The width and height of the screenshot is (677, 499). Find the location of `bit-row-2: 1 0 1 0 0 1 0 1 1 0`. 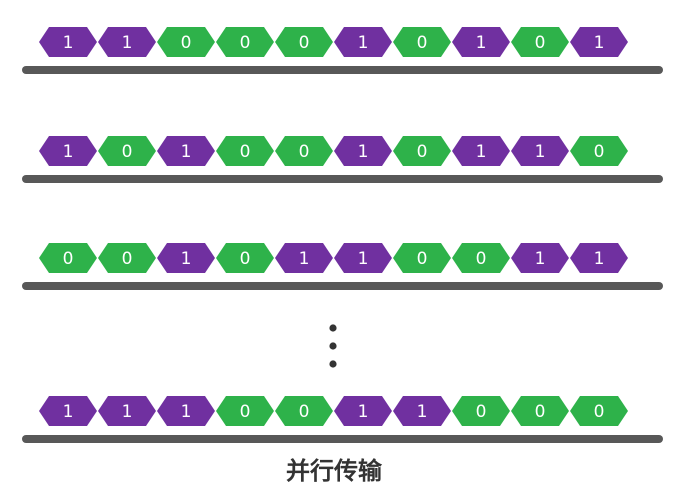

bit-row-2: 1 0 1 0 0 1 0 1 1 0 is located at coordinates (342, 159).